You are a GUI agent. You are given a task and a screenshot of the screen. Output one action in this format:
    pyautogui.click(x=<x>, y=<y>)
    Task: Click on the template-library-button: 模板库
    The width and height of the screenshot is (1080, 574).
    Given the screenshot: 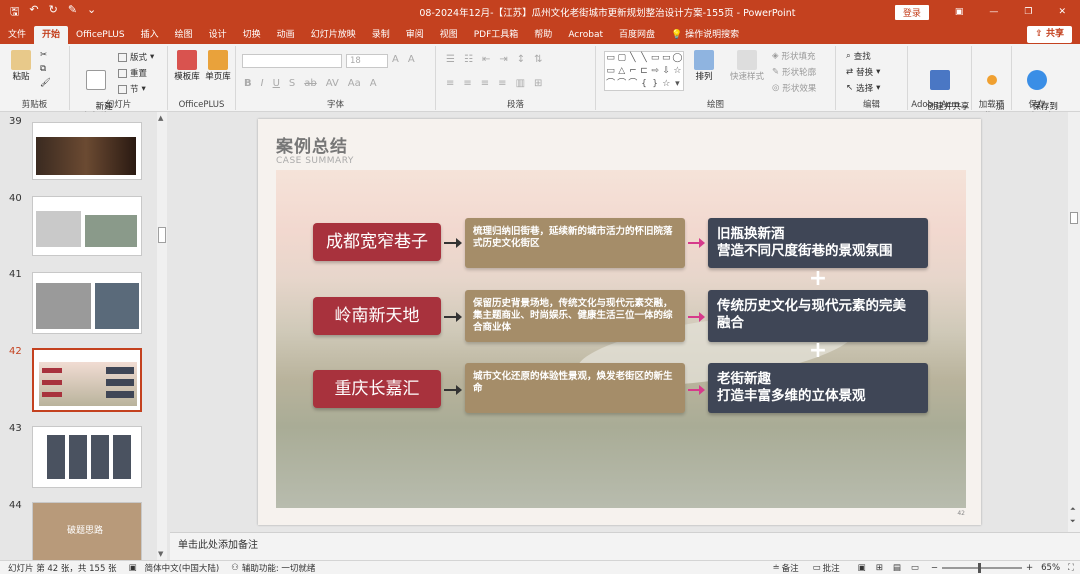 What is the action you would take?
    pyautogui.click(x=187, y=66)
    